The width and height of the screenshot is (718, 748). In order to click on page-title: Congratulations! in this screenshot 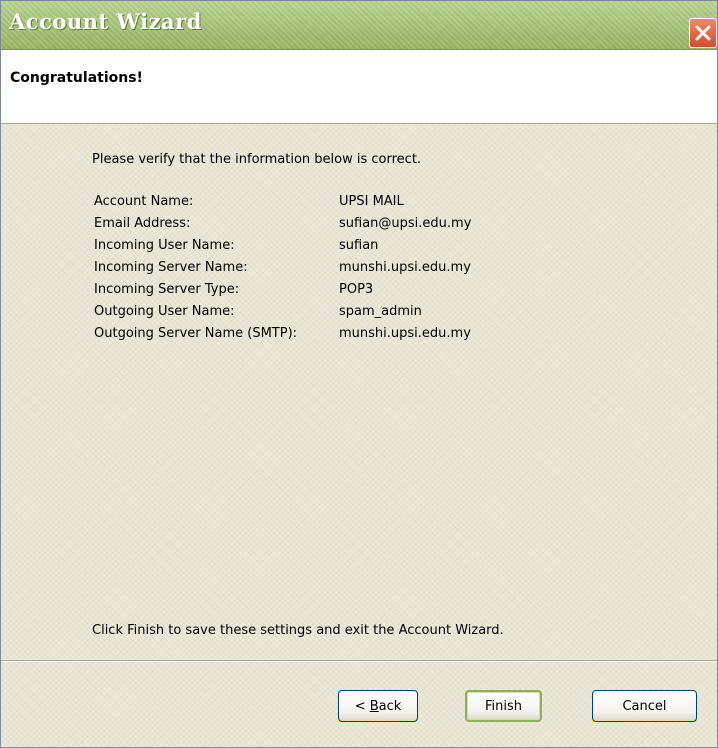, I will do `click(76, 78)`.